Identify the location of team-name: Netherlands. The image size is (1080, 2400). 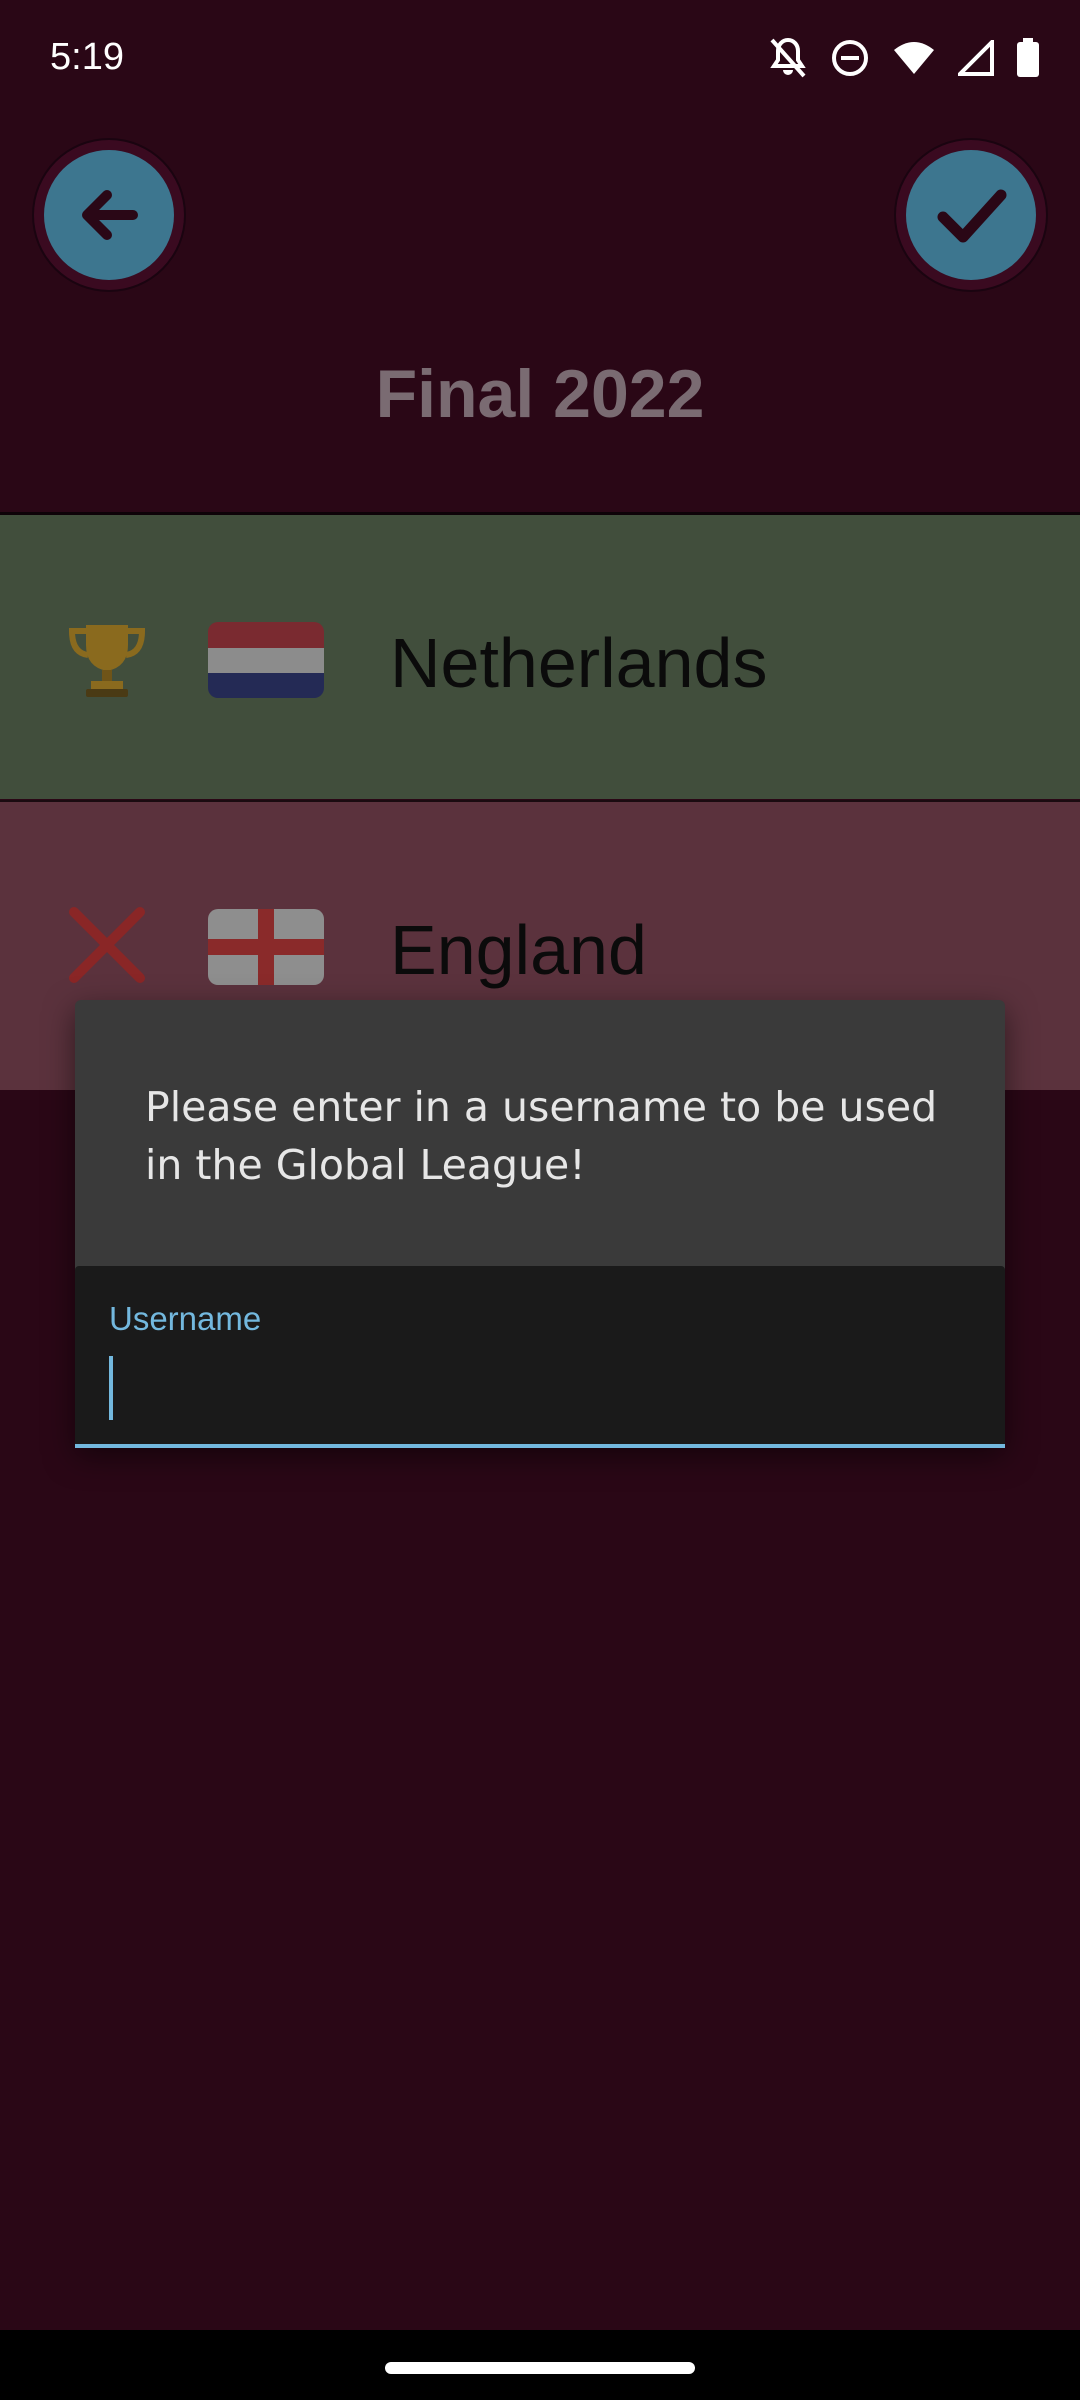
(579, 663).